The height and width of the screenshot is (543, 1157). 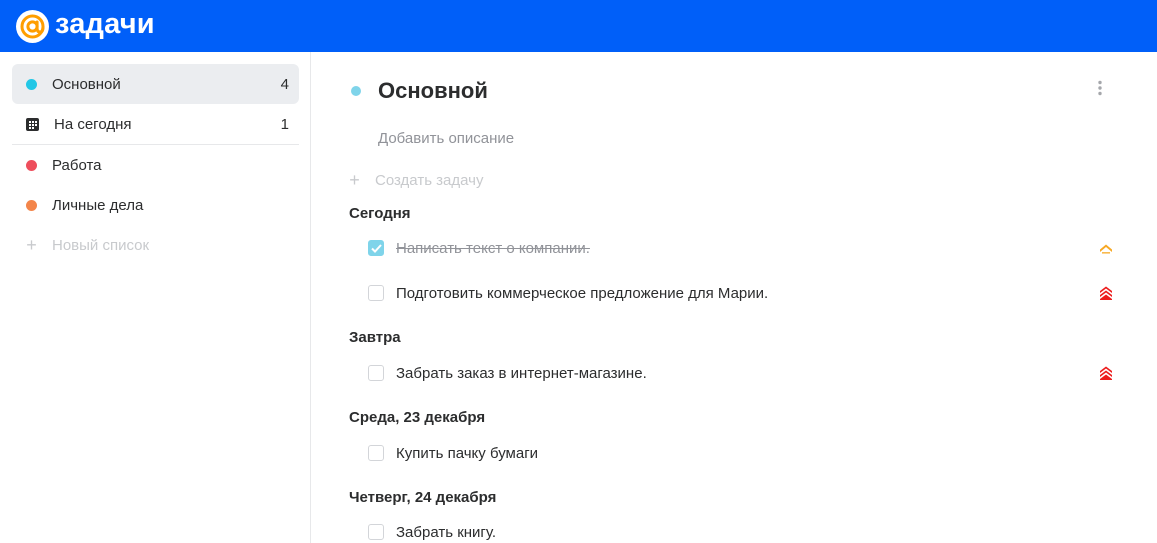 I want to click on task-row: Забрать заказ в интернет-магазине., so click(x=740, y=373).